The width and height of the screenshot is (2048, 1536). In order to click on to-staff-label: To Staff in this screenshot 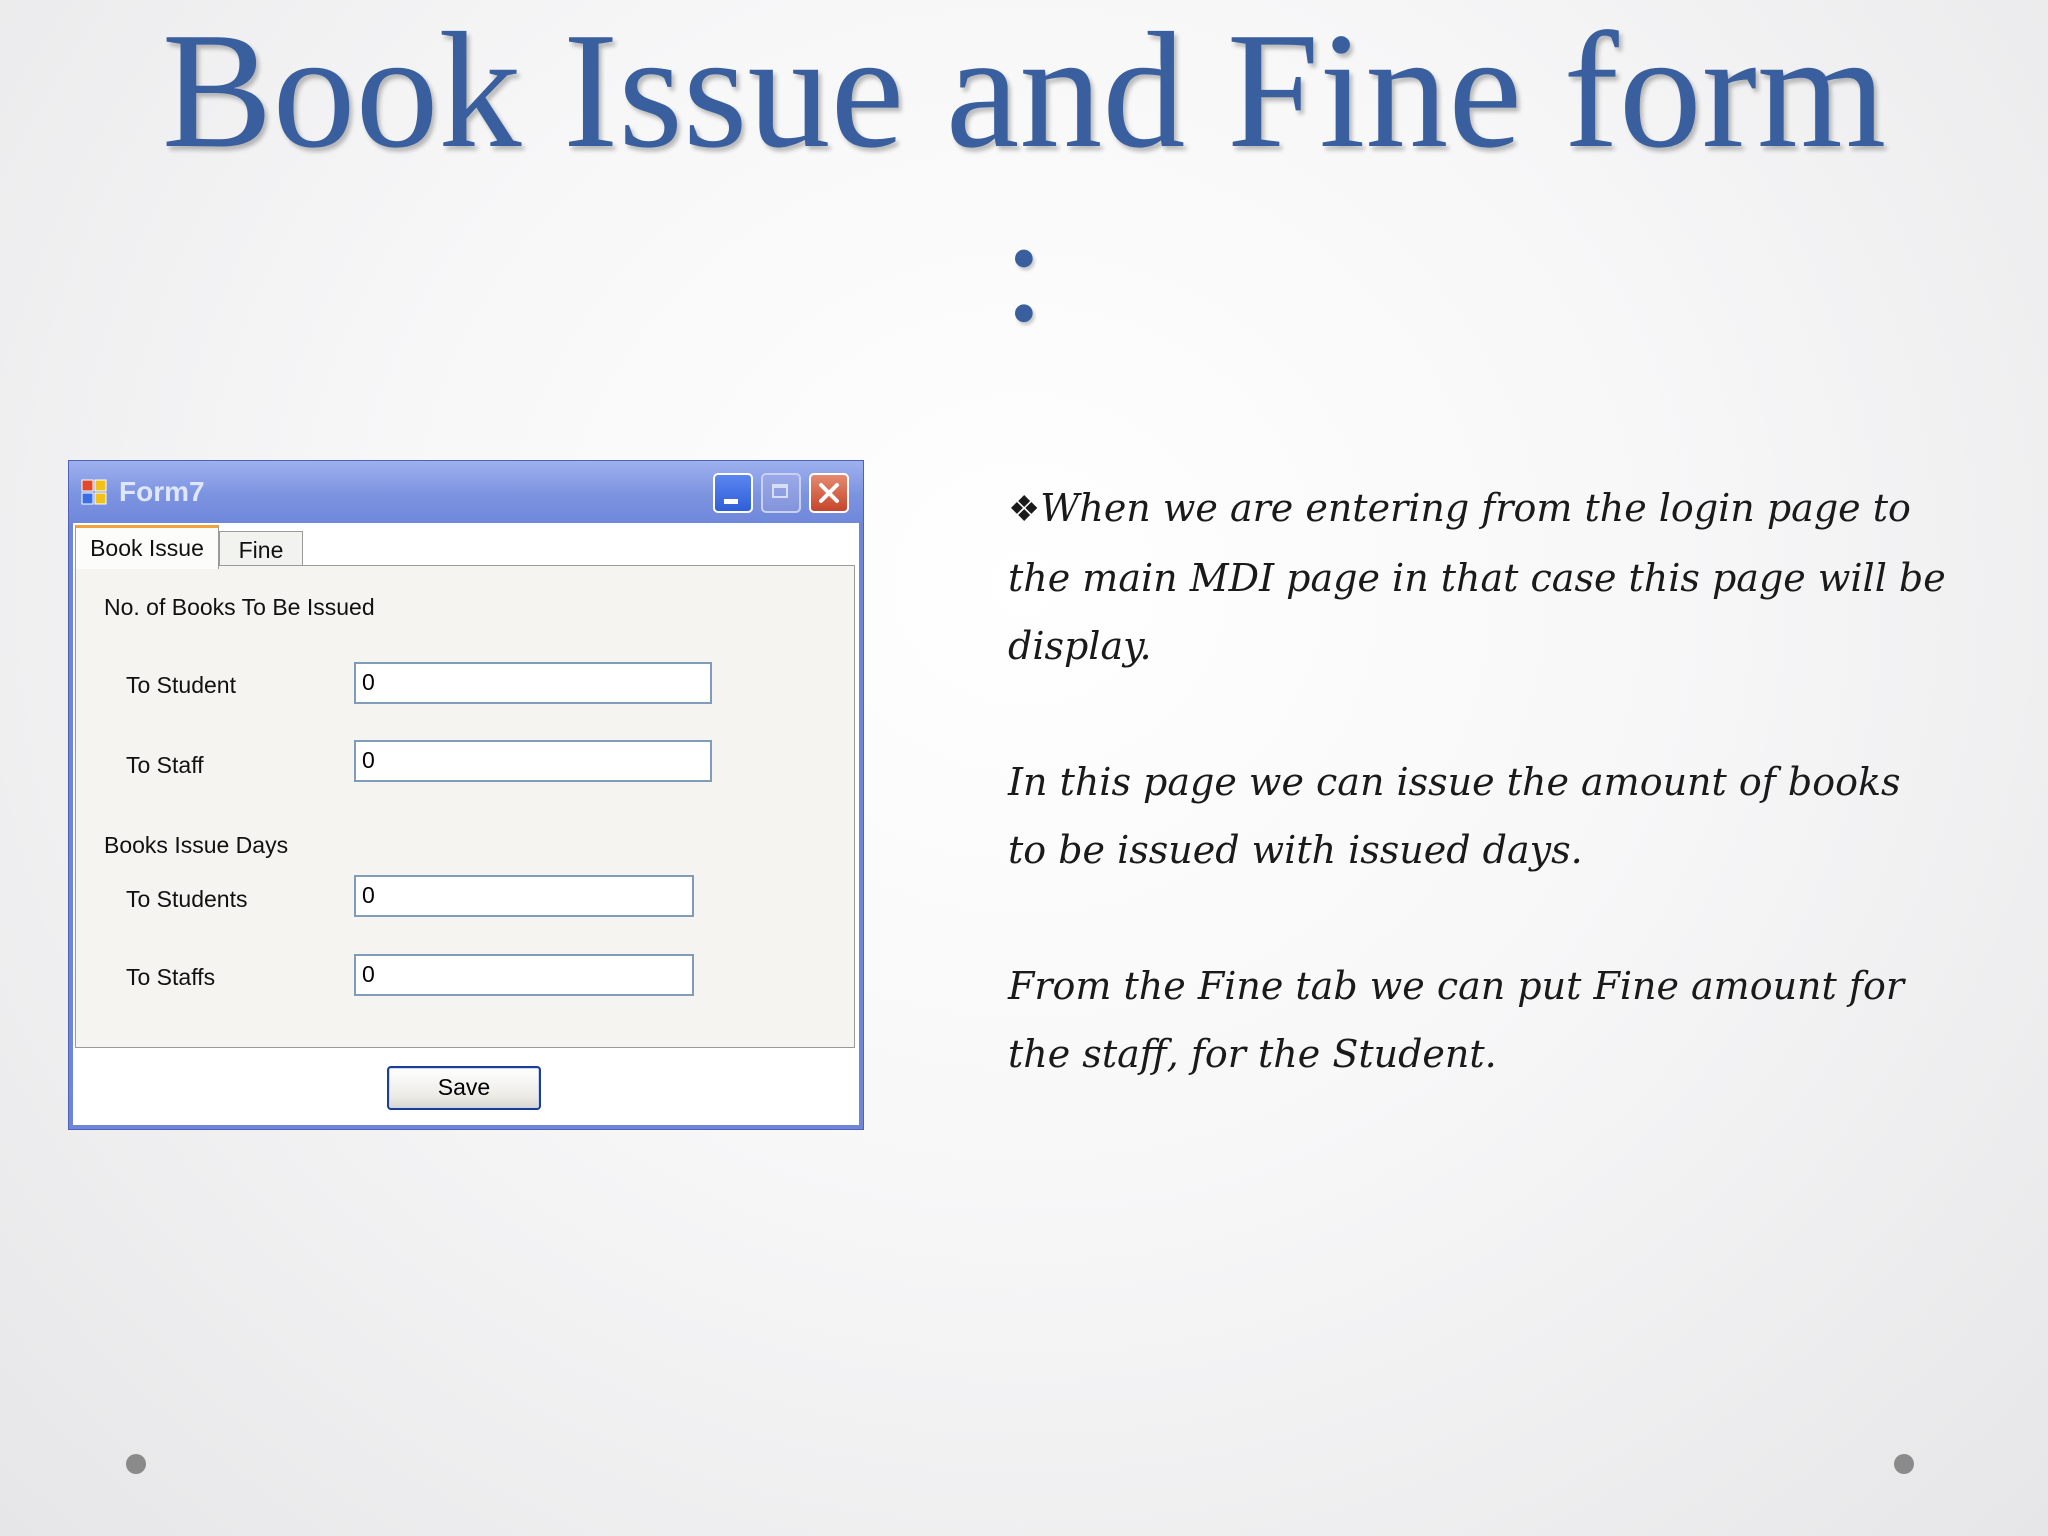, I will do `click(165, 765)`.